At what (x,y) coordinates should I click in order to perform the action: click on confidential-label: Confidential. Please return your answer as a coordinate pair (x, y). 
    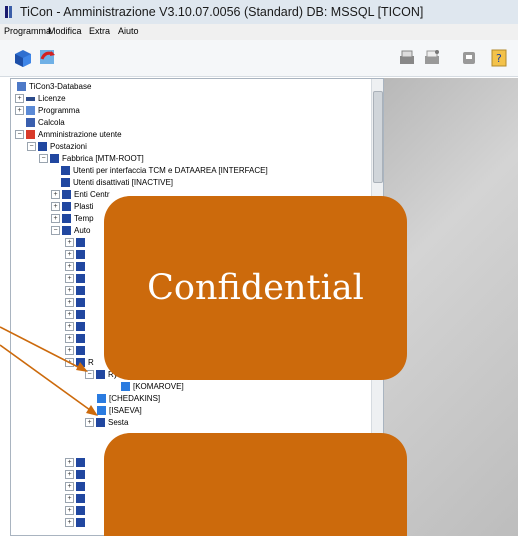
    Looking at the image, I should click on (255, 288).